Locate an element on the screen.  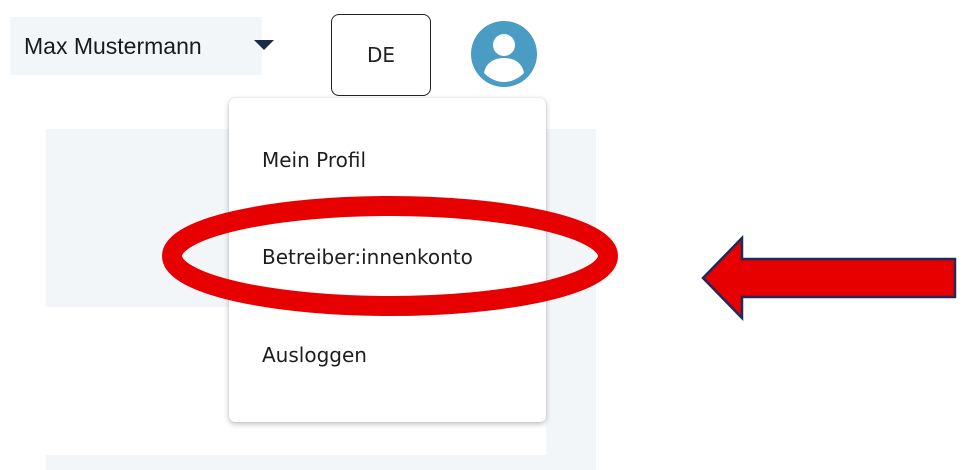
content-panel-lower is located at coordinates (321, 462).